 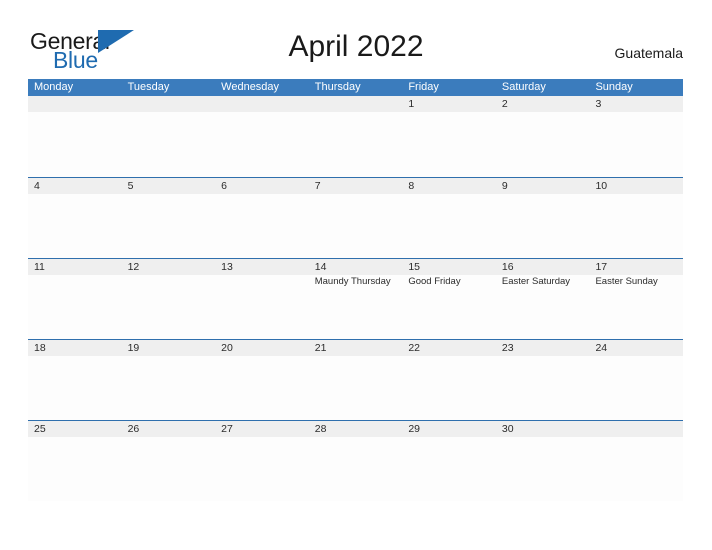 I want to click on day-number: 26, so click(x=133, y=429).